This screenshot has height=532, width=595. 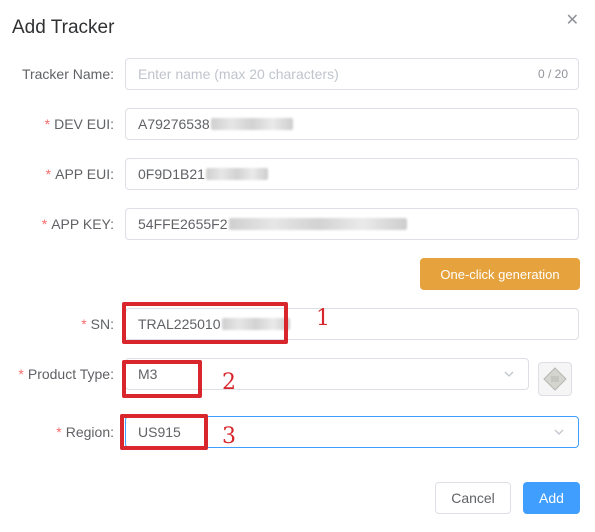 What do you see at coordinates (171, 174) in the screenshot?
I see `app-eui-value: 0F9D1B21` at bounding box center [171, 174].